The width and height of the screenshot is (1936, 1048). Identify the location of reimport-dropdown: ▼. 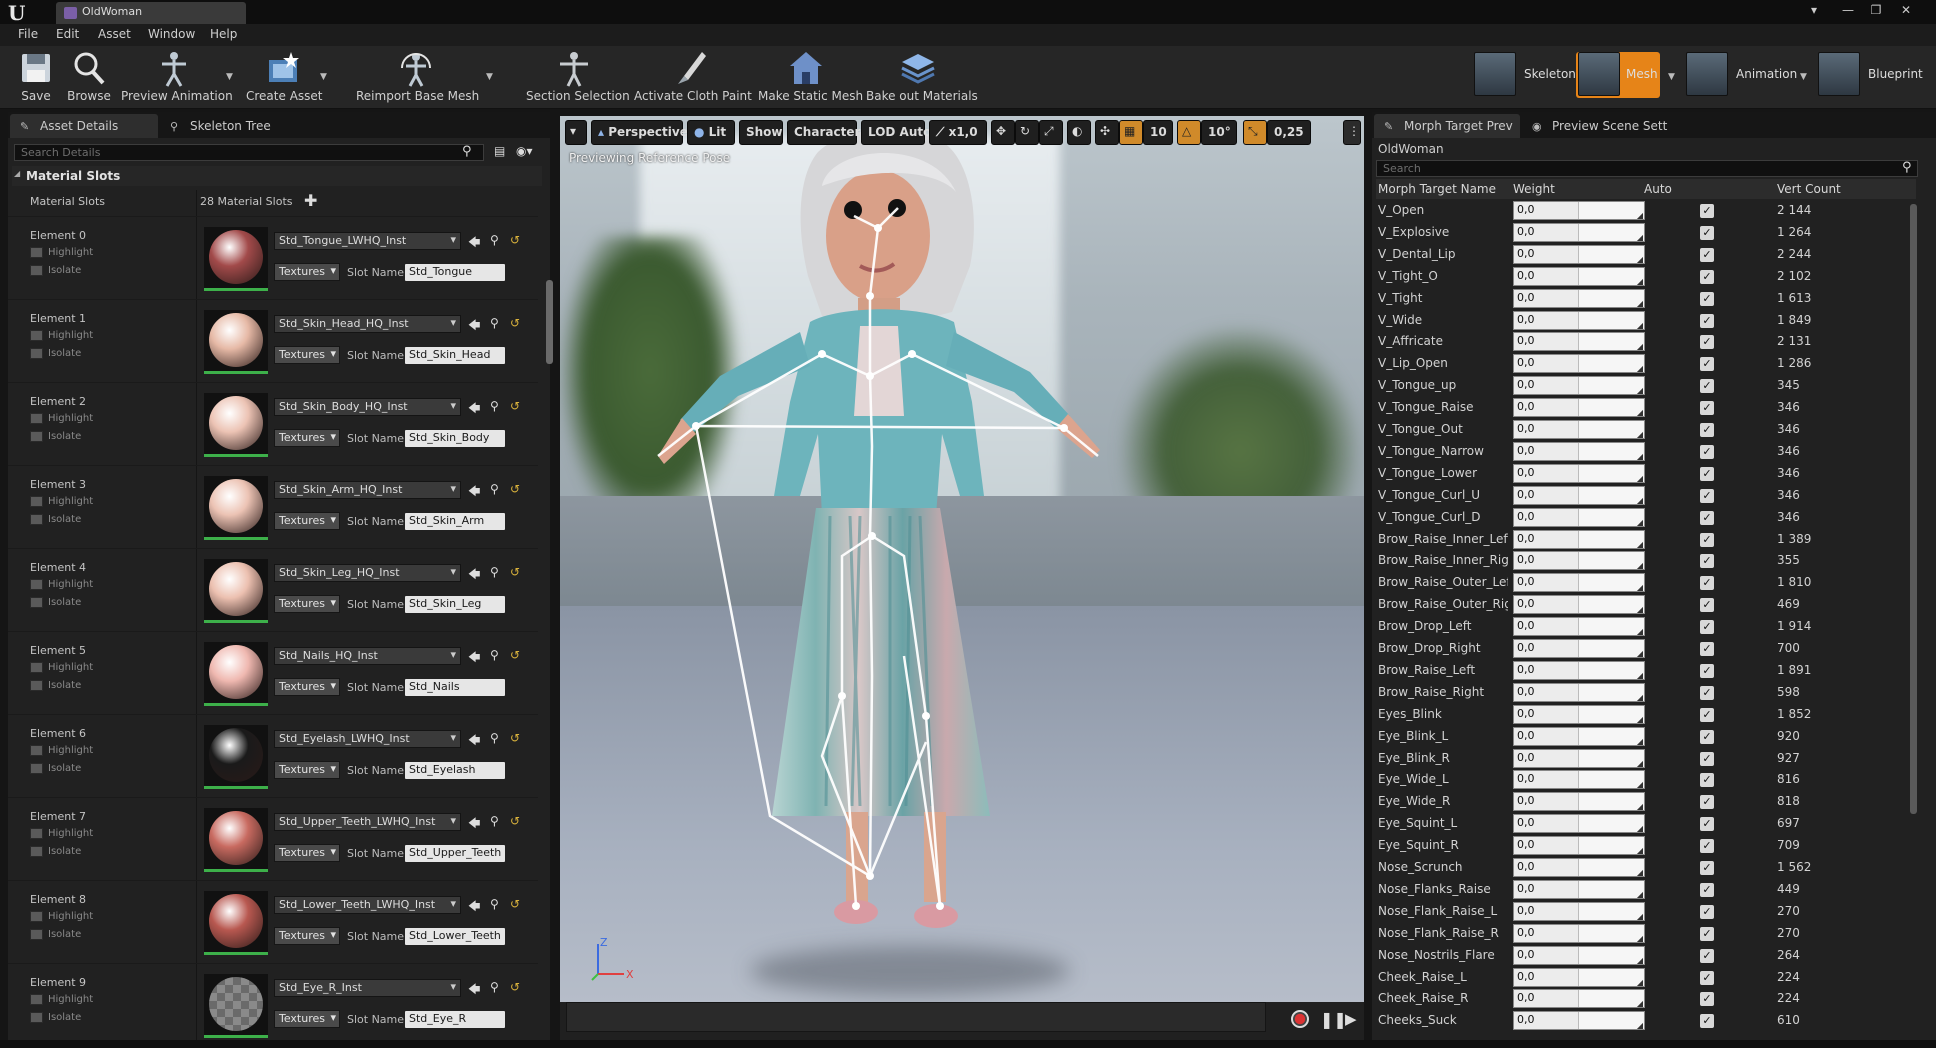
(489, 77).